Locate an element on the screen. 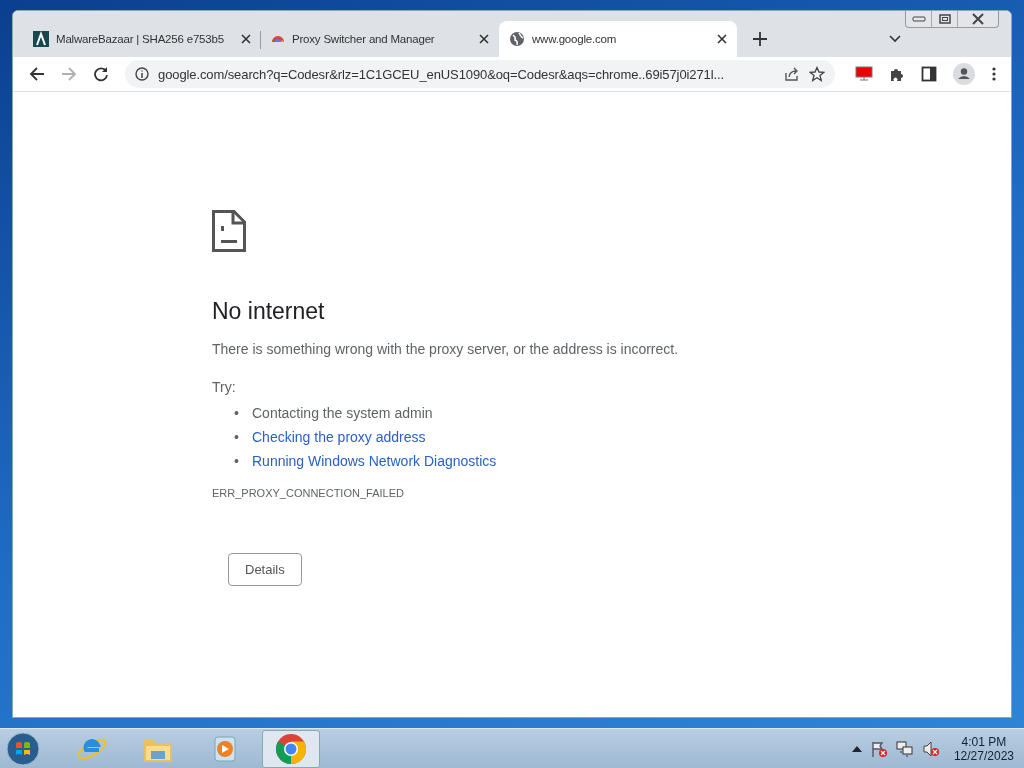 This screenshot has width=1024, height=768. muted-speaker-icon is located at coordinates (930, 748).